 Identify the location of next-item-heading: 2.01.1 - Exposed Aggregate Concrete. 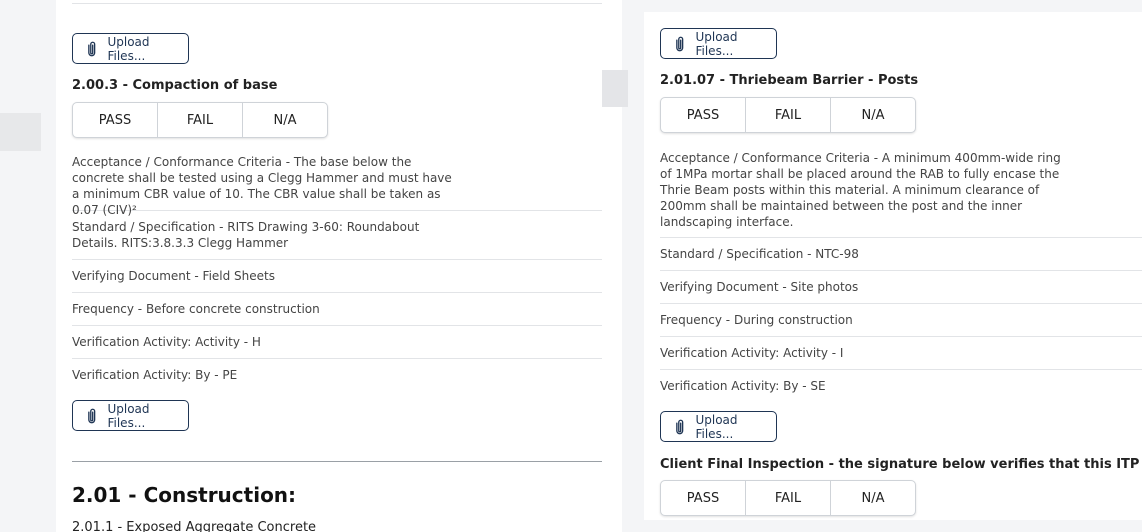
(194, 526).